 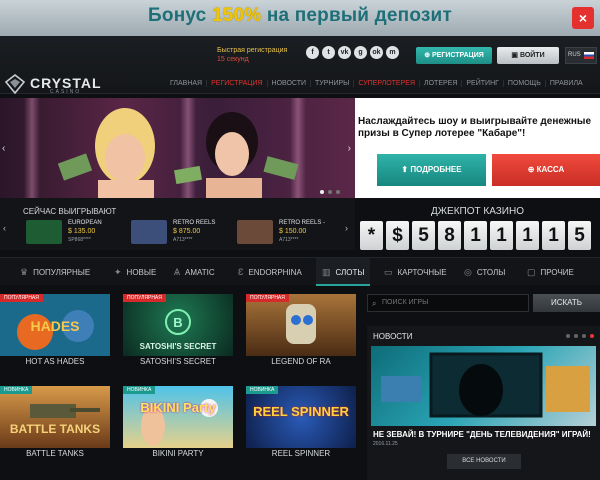 What do you see at coordinates (44, 232) in the screenshot?
I see `winner-game-thumbnail` at bounding box center [44, 232].